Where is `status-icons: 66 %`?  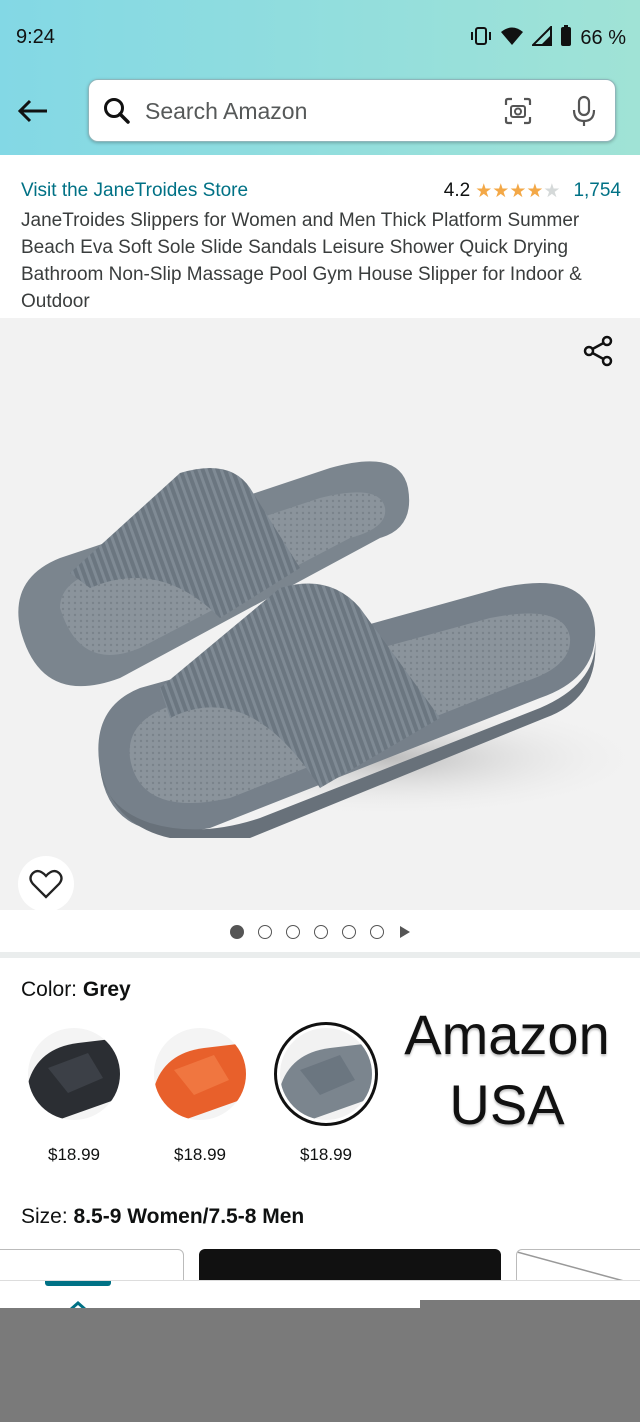
status-icons: 66 % is located at coordinates (548, 38).